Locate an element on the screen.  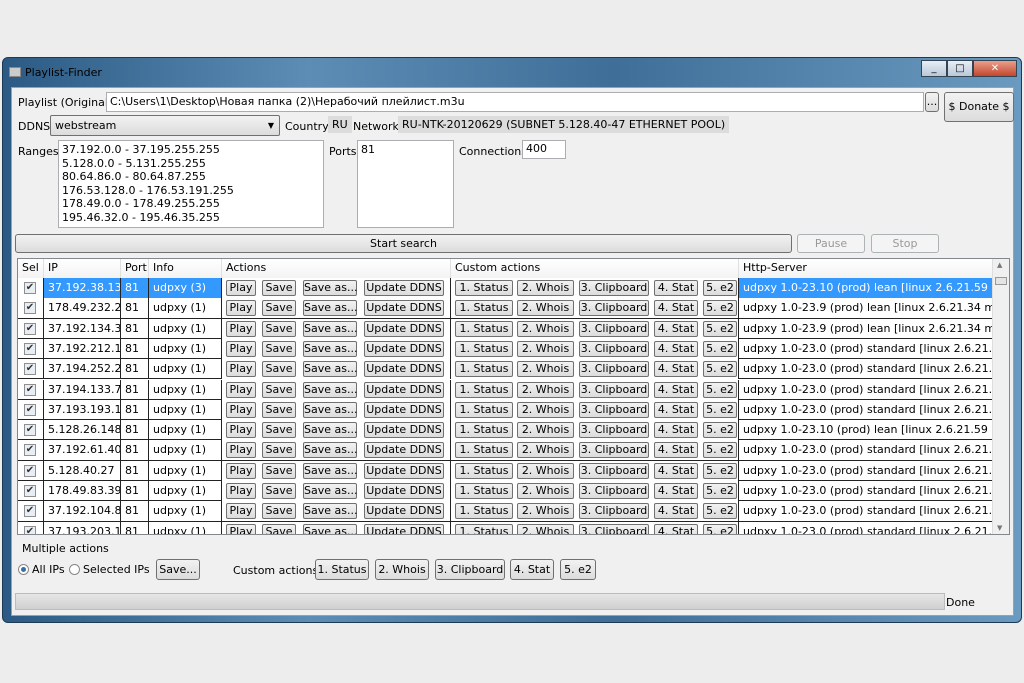
pause-button: Pause is located at coordinates (831, 243).